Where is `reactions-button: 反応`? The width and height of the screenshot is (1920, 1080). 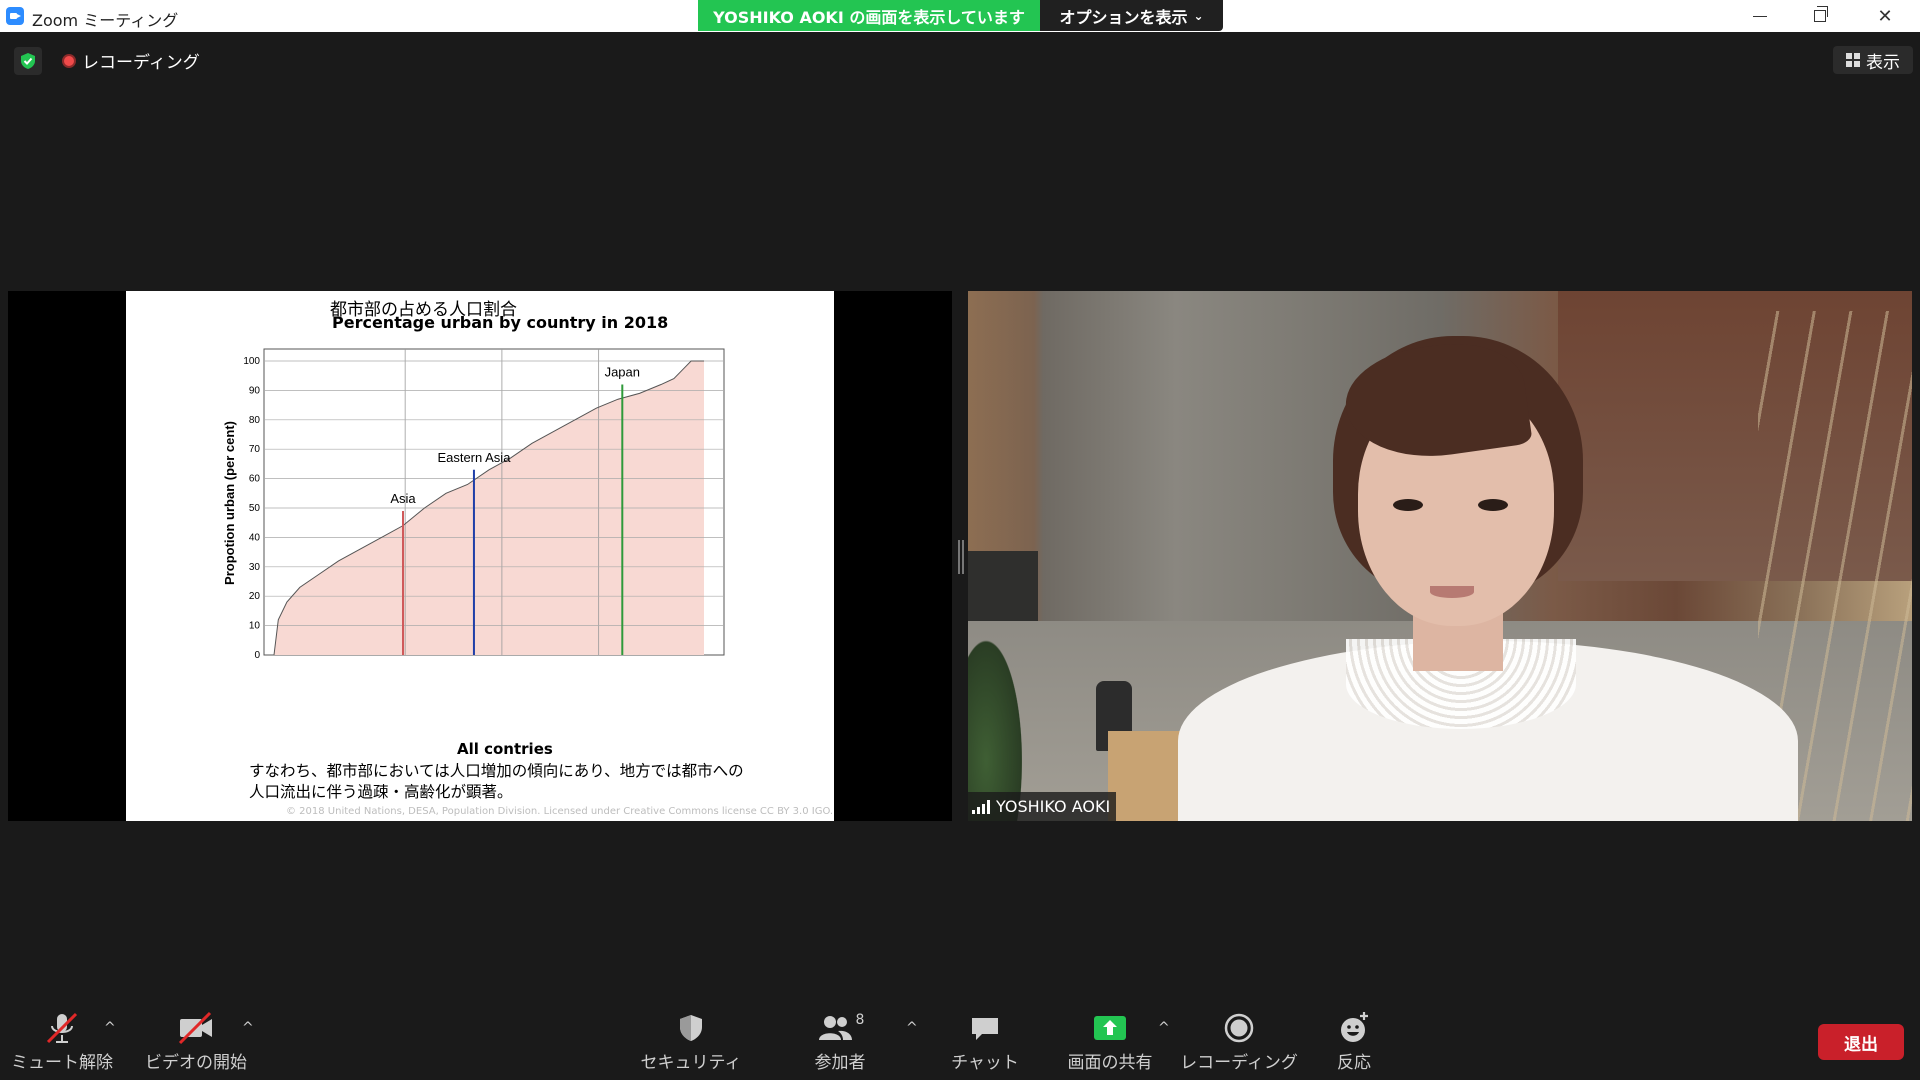
reactions-button: 反応 is located at coordinates (1354, 1045).